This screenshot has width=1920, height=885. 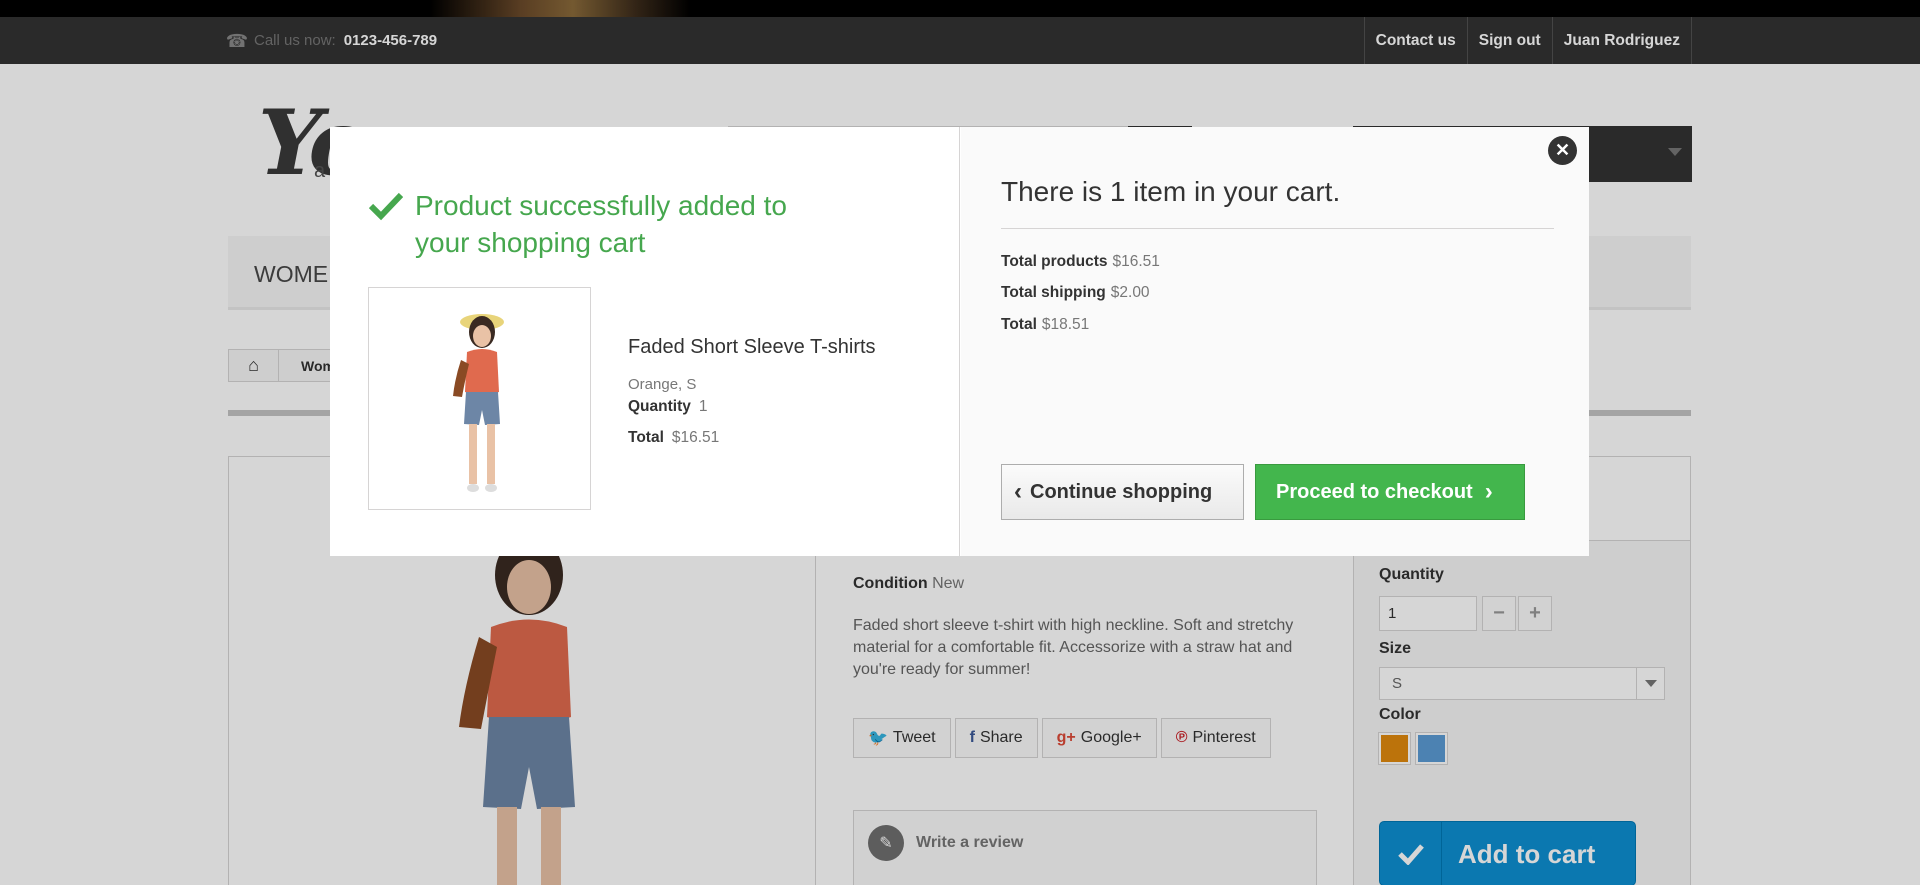 What do you see at coordinates (1054, 261) in the screenshot?
I see `total-products-label: Total products` at bounding box center [1054, 261].